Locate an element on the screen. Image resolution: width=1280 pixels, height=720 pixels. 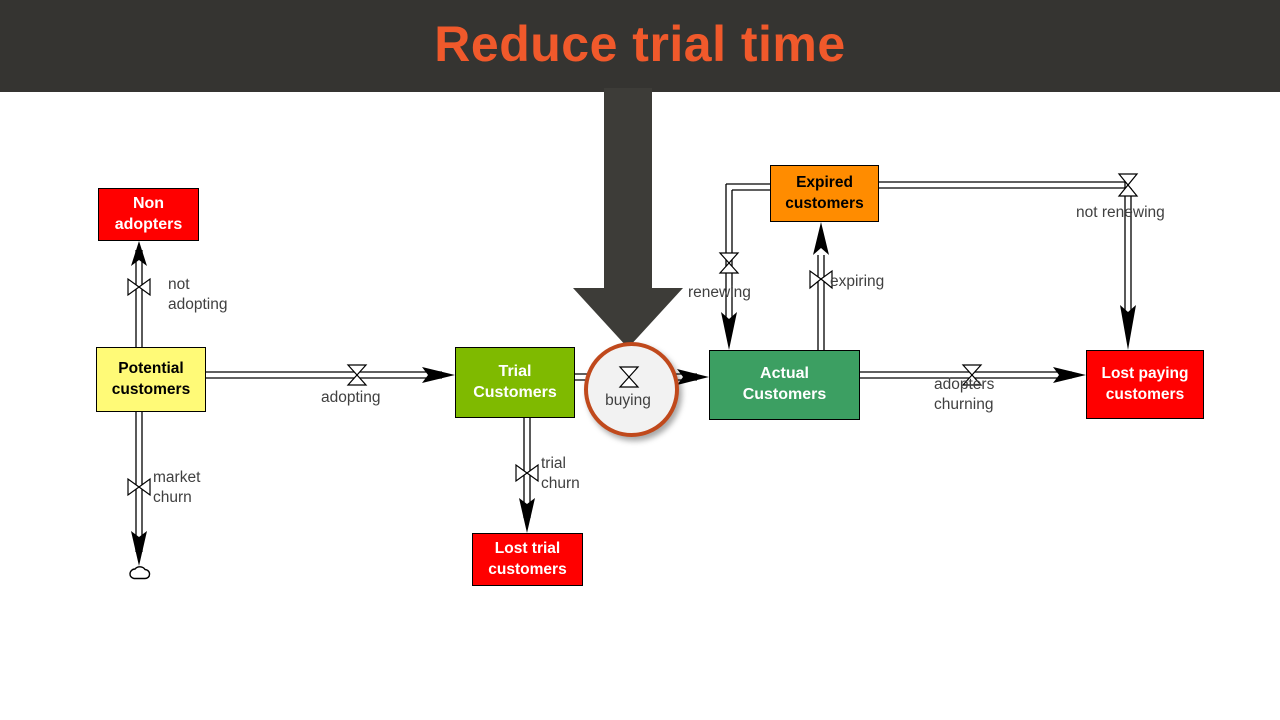
flow-label-expiring: expiring is located at coordinates (857, 282).